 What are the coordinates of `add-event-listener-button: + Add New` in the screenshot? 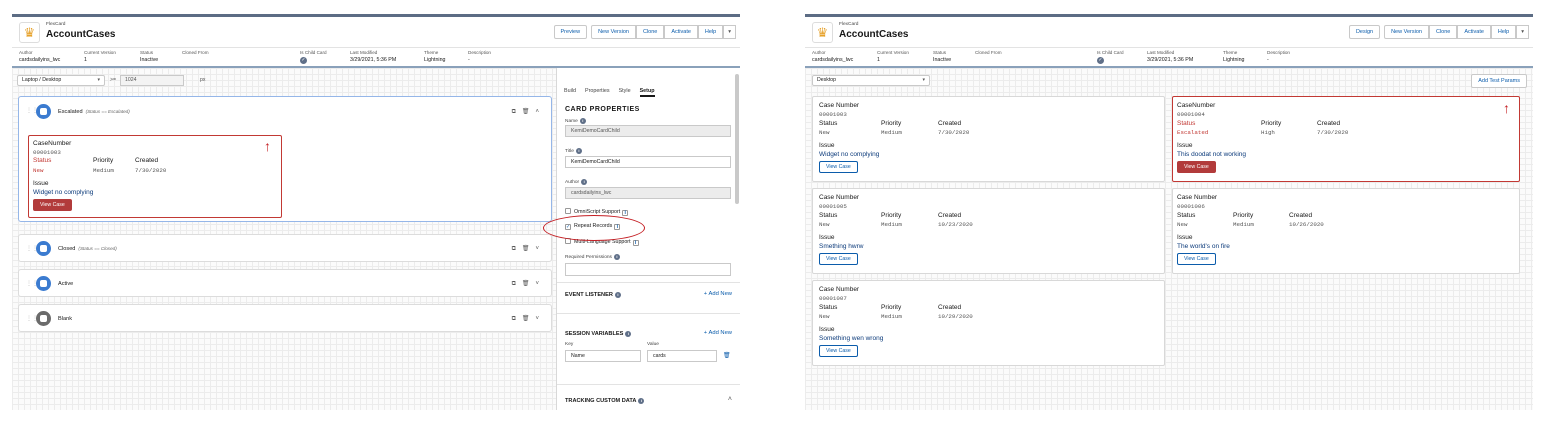 It's located at (718, 294).